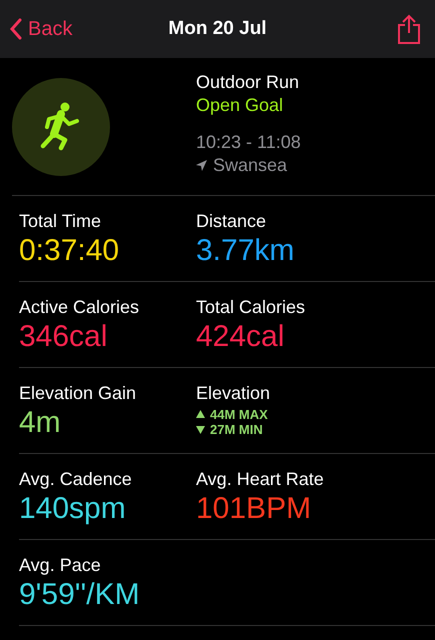 Image resolution: width=435 pixels, height=640 pixels. What do you see at coordinates (250, 165) in the screenshot?
I see `workout-location: Swansea` at bounding box center [250, 165].